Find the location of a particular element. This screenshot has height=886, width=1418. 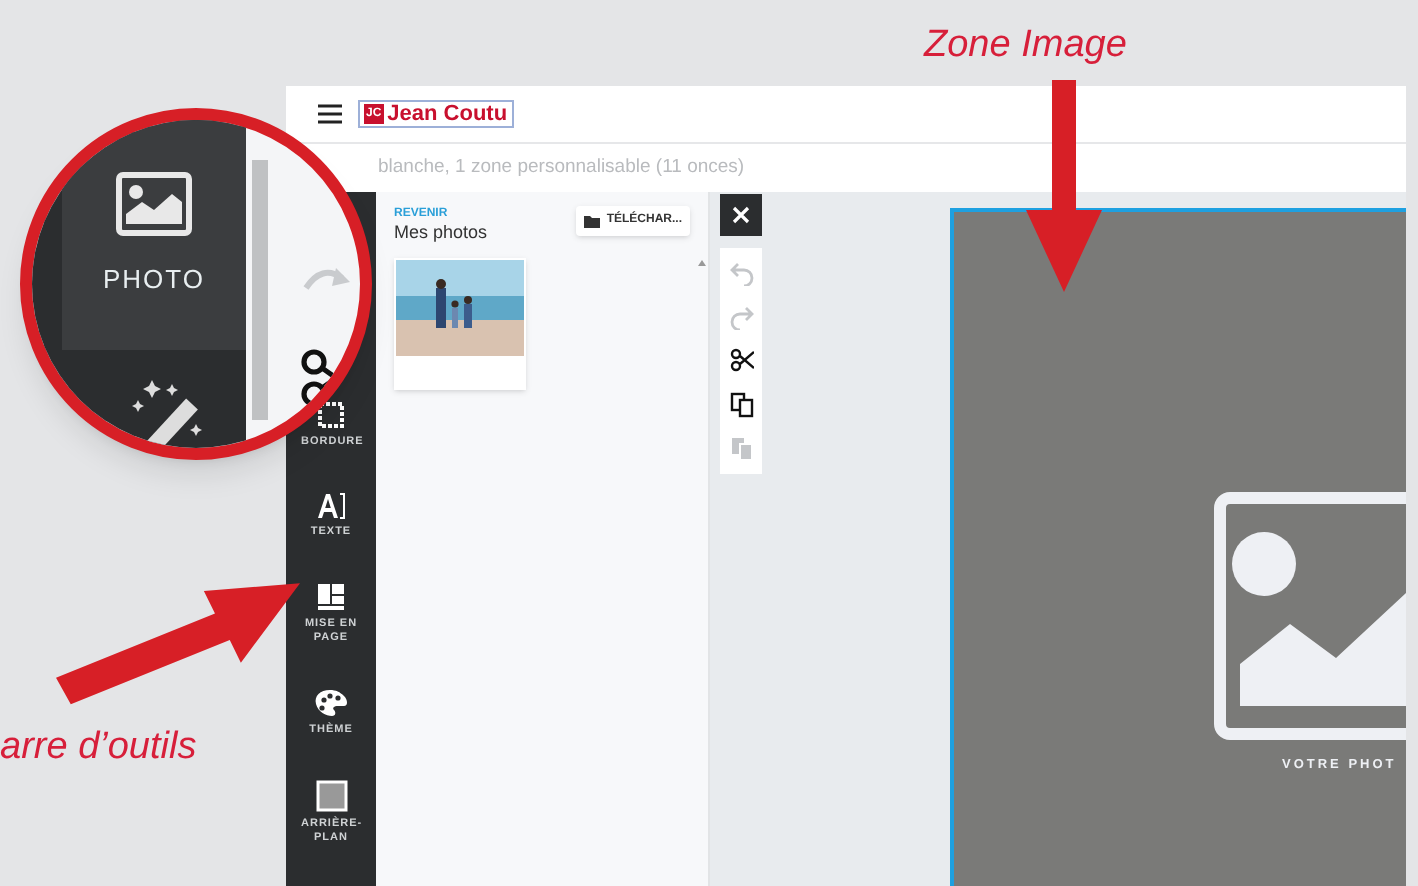

border-icon is located at coordinates (331, 415).